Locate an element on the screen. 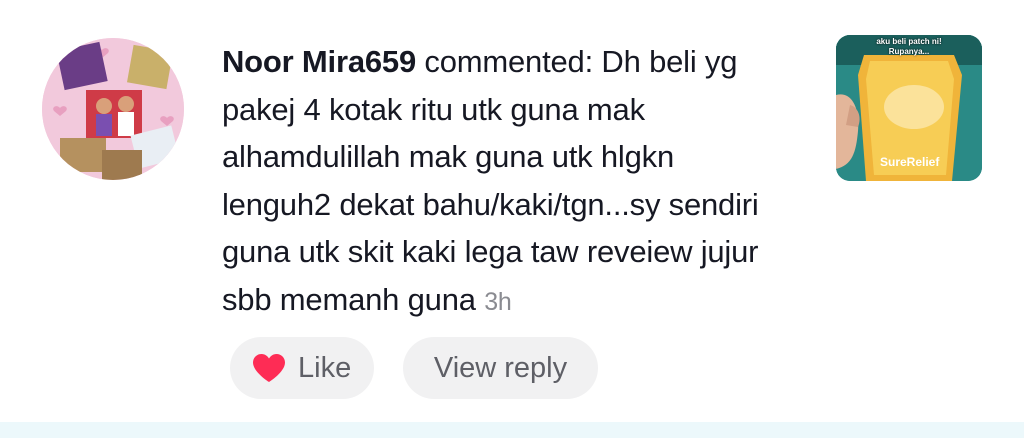 This screenshot has height=438, width=1024. comment-timestamp: 3h is located at coordinates (498, 301).